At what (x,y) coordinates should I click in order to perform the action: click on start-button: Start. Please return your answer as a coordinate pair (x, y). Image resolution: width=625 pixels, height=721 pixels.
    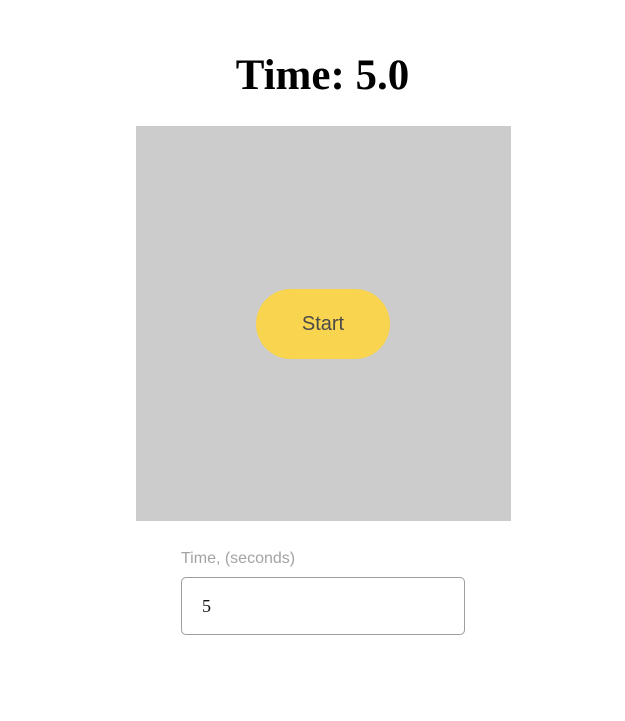
    Looking at the image, I should click on (323, 324).